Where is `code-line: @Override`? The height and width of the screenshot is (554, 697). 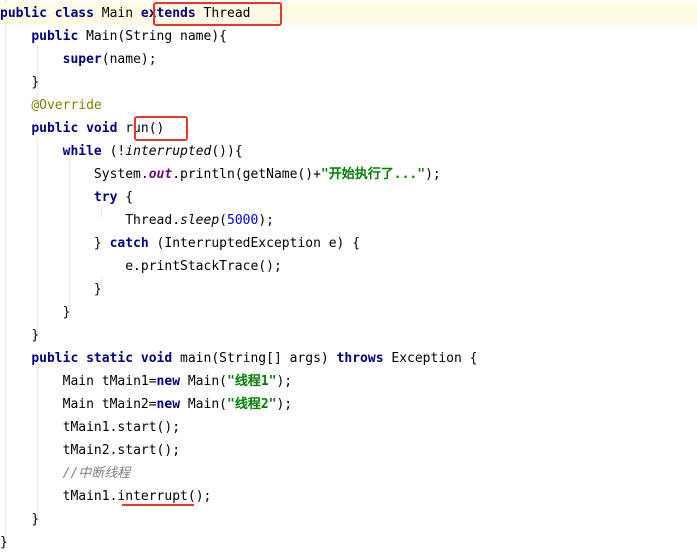 code-line: @Override is located at coordinates (348, 105).